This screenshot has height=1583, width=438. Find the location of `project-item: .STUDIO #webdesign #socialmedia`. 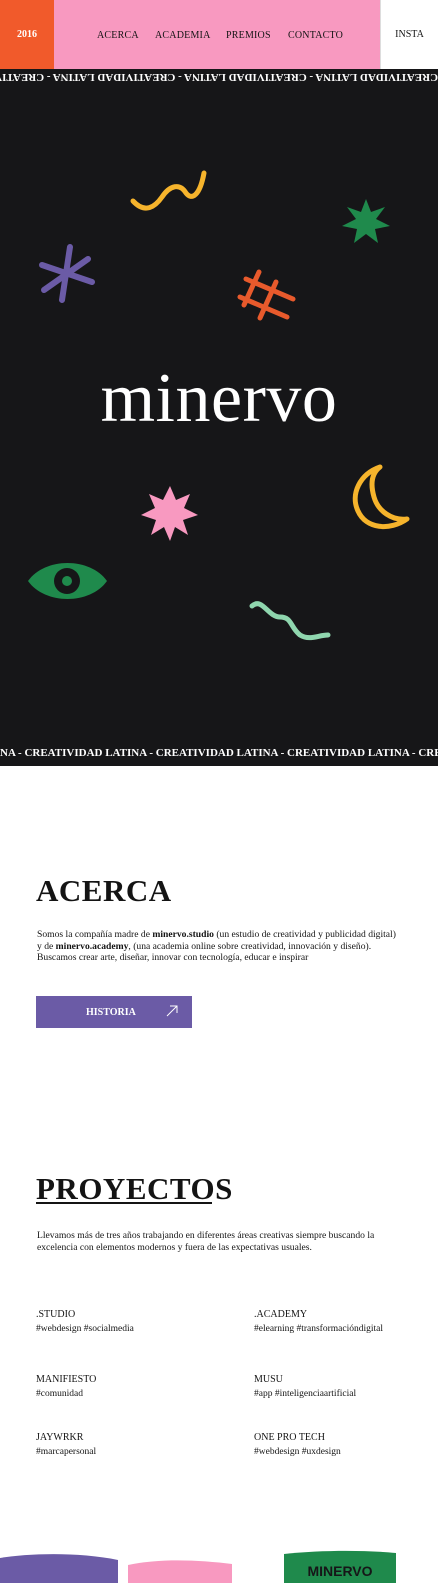

project-item: .STUDIO #webdesign #socialmedia is located at coordinates (85, 1322).